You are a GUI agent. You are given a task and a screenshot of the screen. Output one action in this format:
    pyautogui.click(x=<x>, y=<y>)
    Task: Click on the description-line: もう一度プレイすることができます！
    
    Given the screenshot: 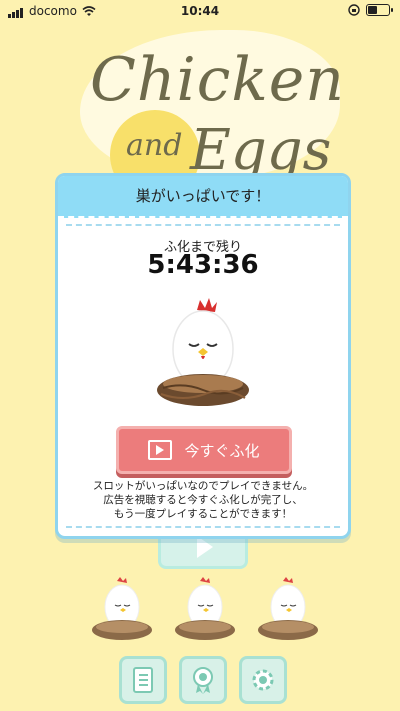 What is the action you would take?
    pyautogui.click(x=203, y=514)
    